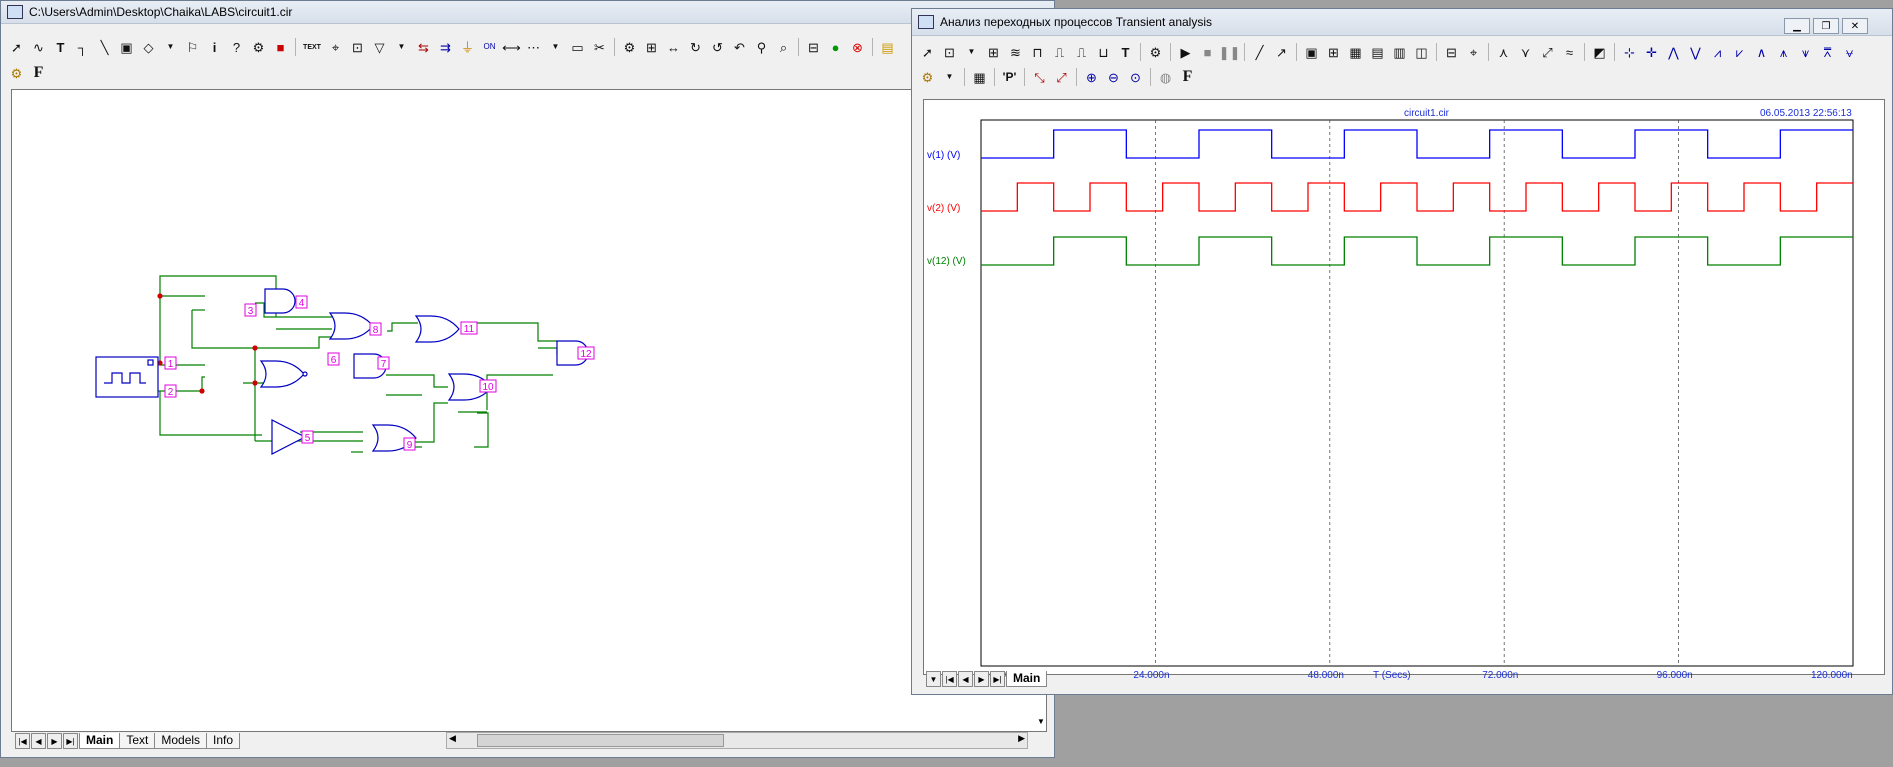  What do you see at coordinates (1259, 52) in the screenshot?
I see `line-icon: ╱` at bounding box center [1259, 52].